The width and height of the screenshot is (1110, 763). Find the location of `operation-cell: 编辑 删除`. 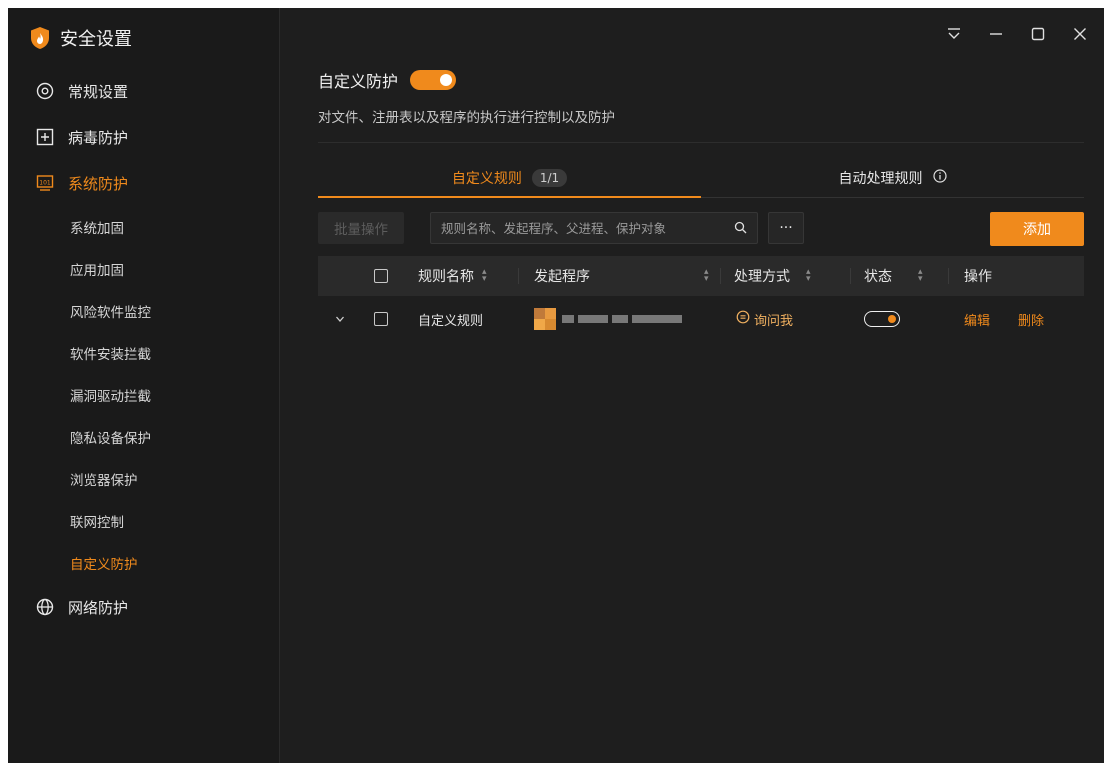

operation-cell: 编辑 删除 is located at coordinates (1004, 319).